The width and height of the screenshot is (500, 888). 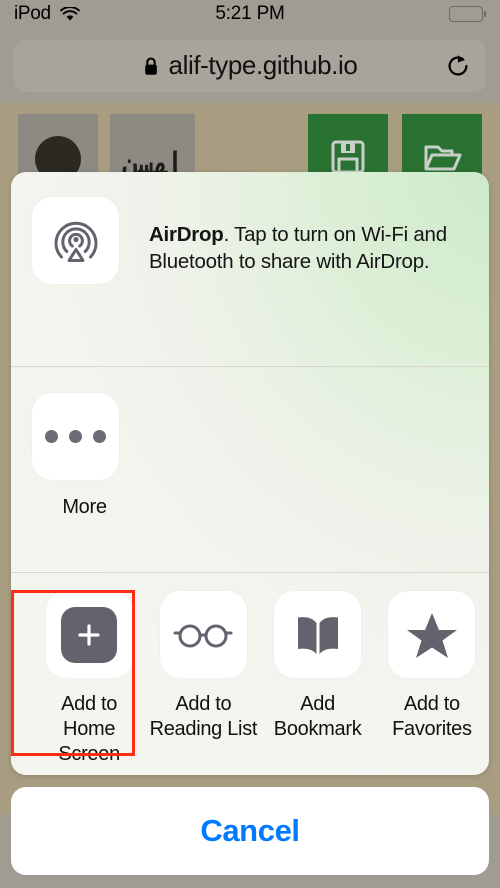 I want to click on address-bar: alif-type.github.io, so click(x=250, y=65).